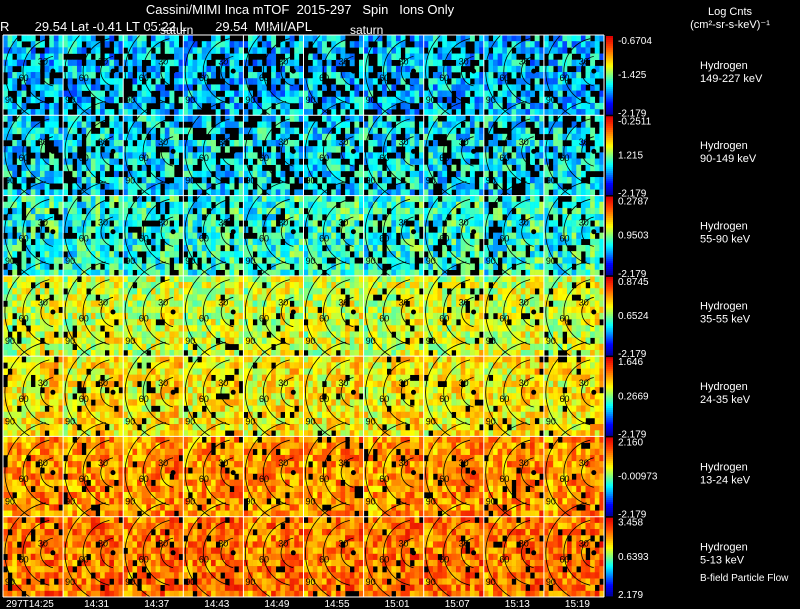 Image resolution: width=800 pixels, height=609 pixels. I want to click on contour-label: 90, so click(130, 181).